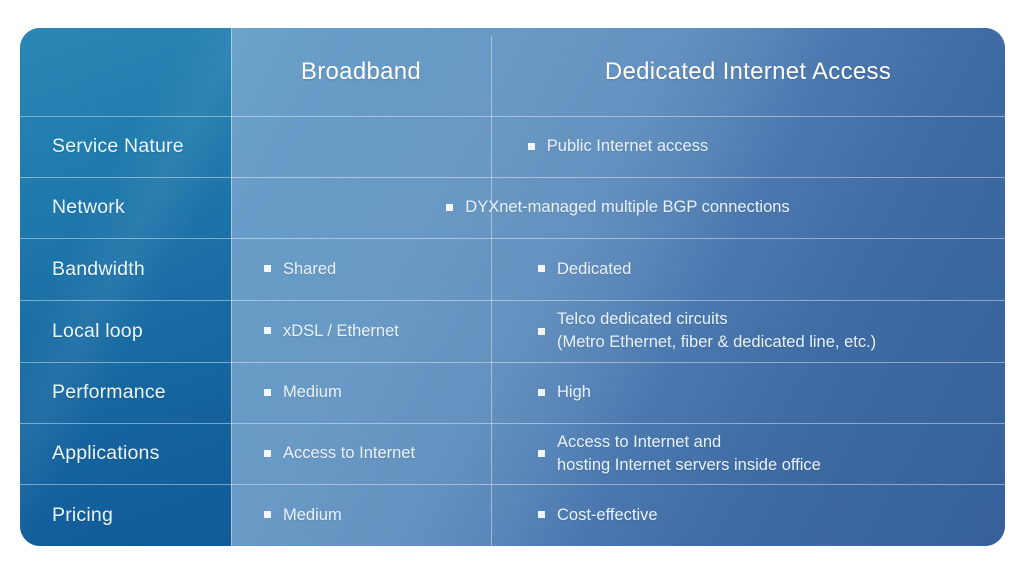  I want to click on row-label-service-nature: Service Nature, so click(125, 146).